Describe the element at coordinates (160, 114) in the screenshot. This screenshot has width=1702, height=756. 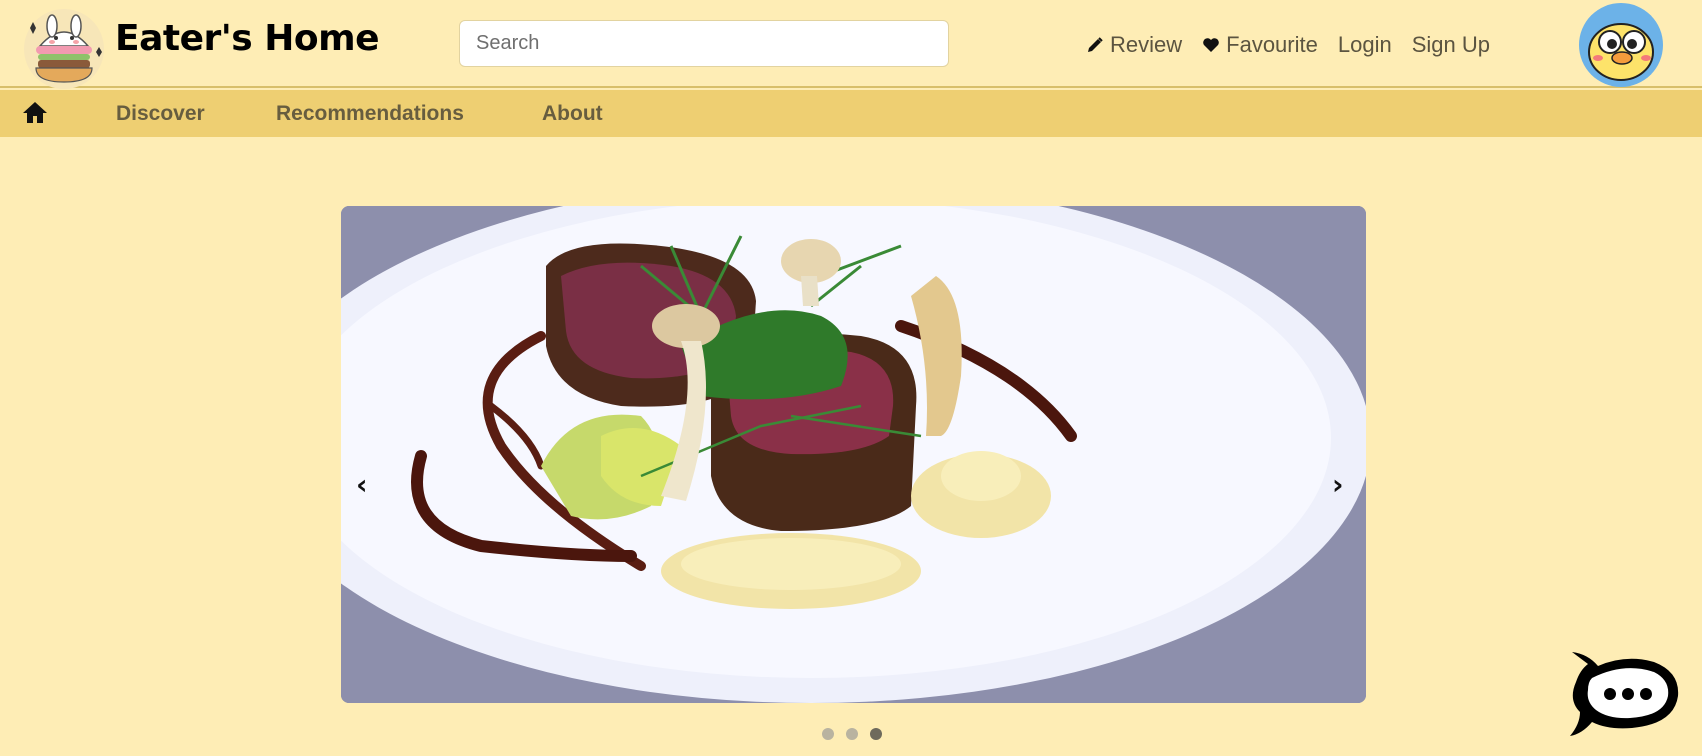
I see `nav-discover: Discover` at that location.